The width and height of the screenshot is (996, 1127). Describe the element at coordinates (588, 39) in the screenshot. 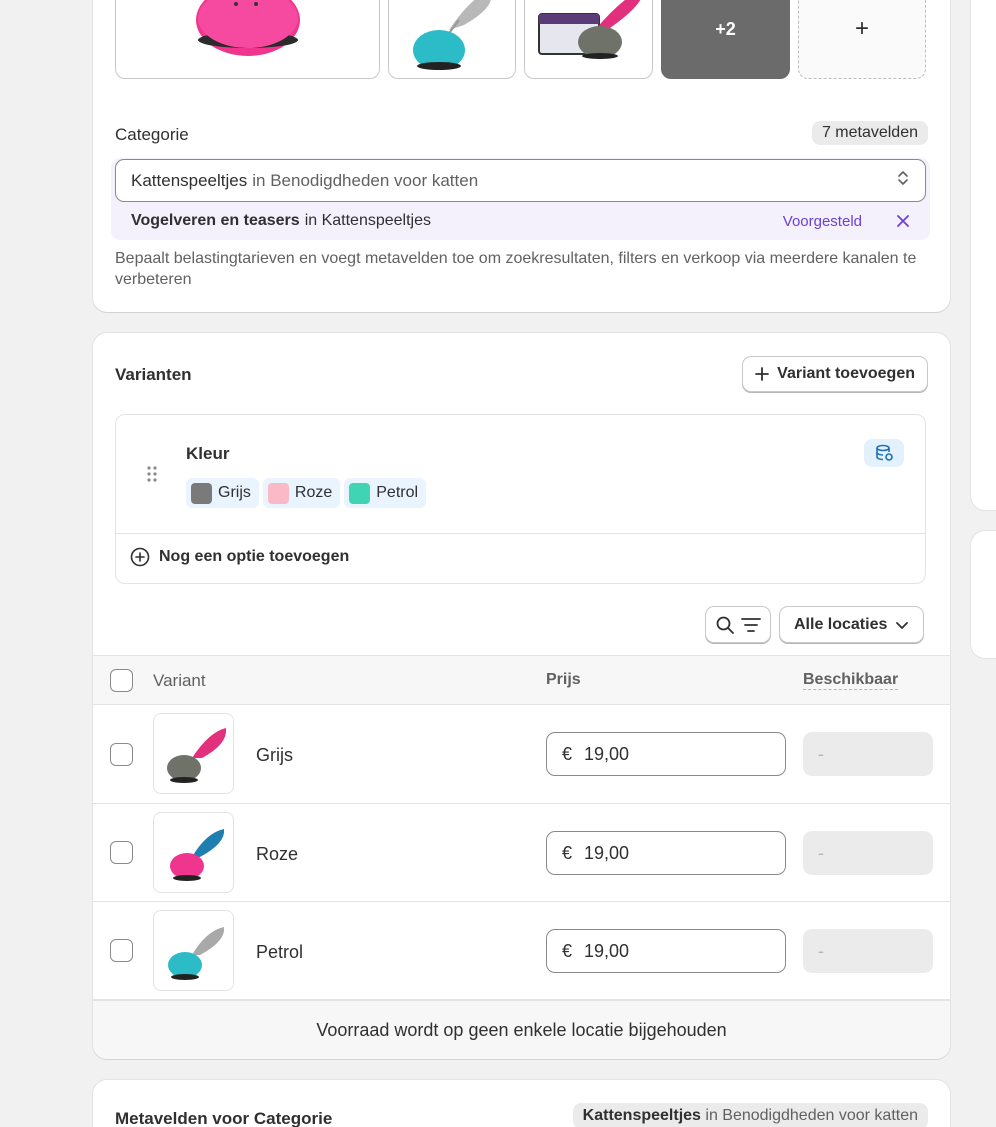

I see `media-image-packaged-toy` at that location.